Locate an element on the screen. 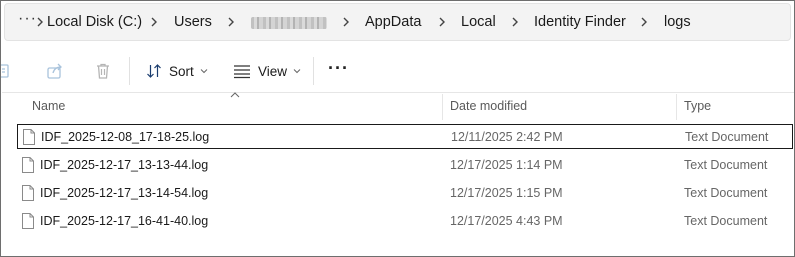  view-button: View is located at coordinates (267, 71).